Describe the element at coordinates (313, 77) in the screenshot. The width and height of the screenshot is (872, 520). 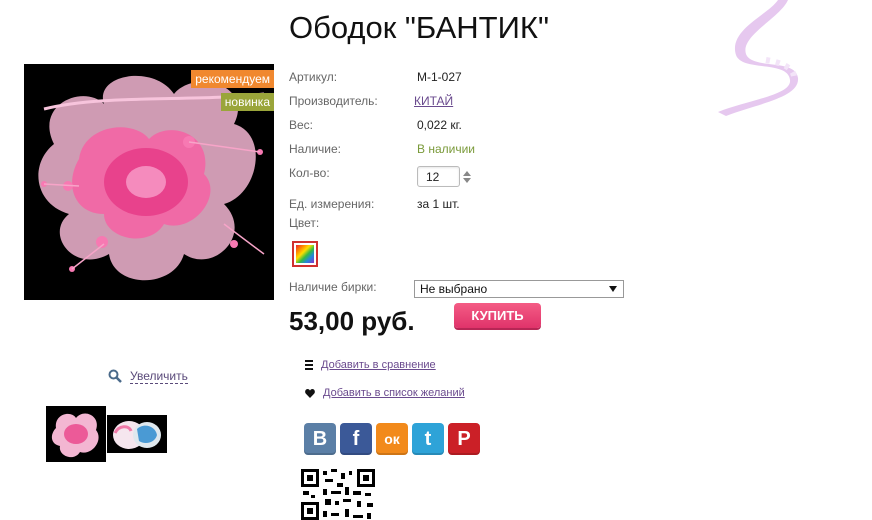
I see `article-label: Артикул:` at that location.